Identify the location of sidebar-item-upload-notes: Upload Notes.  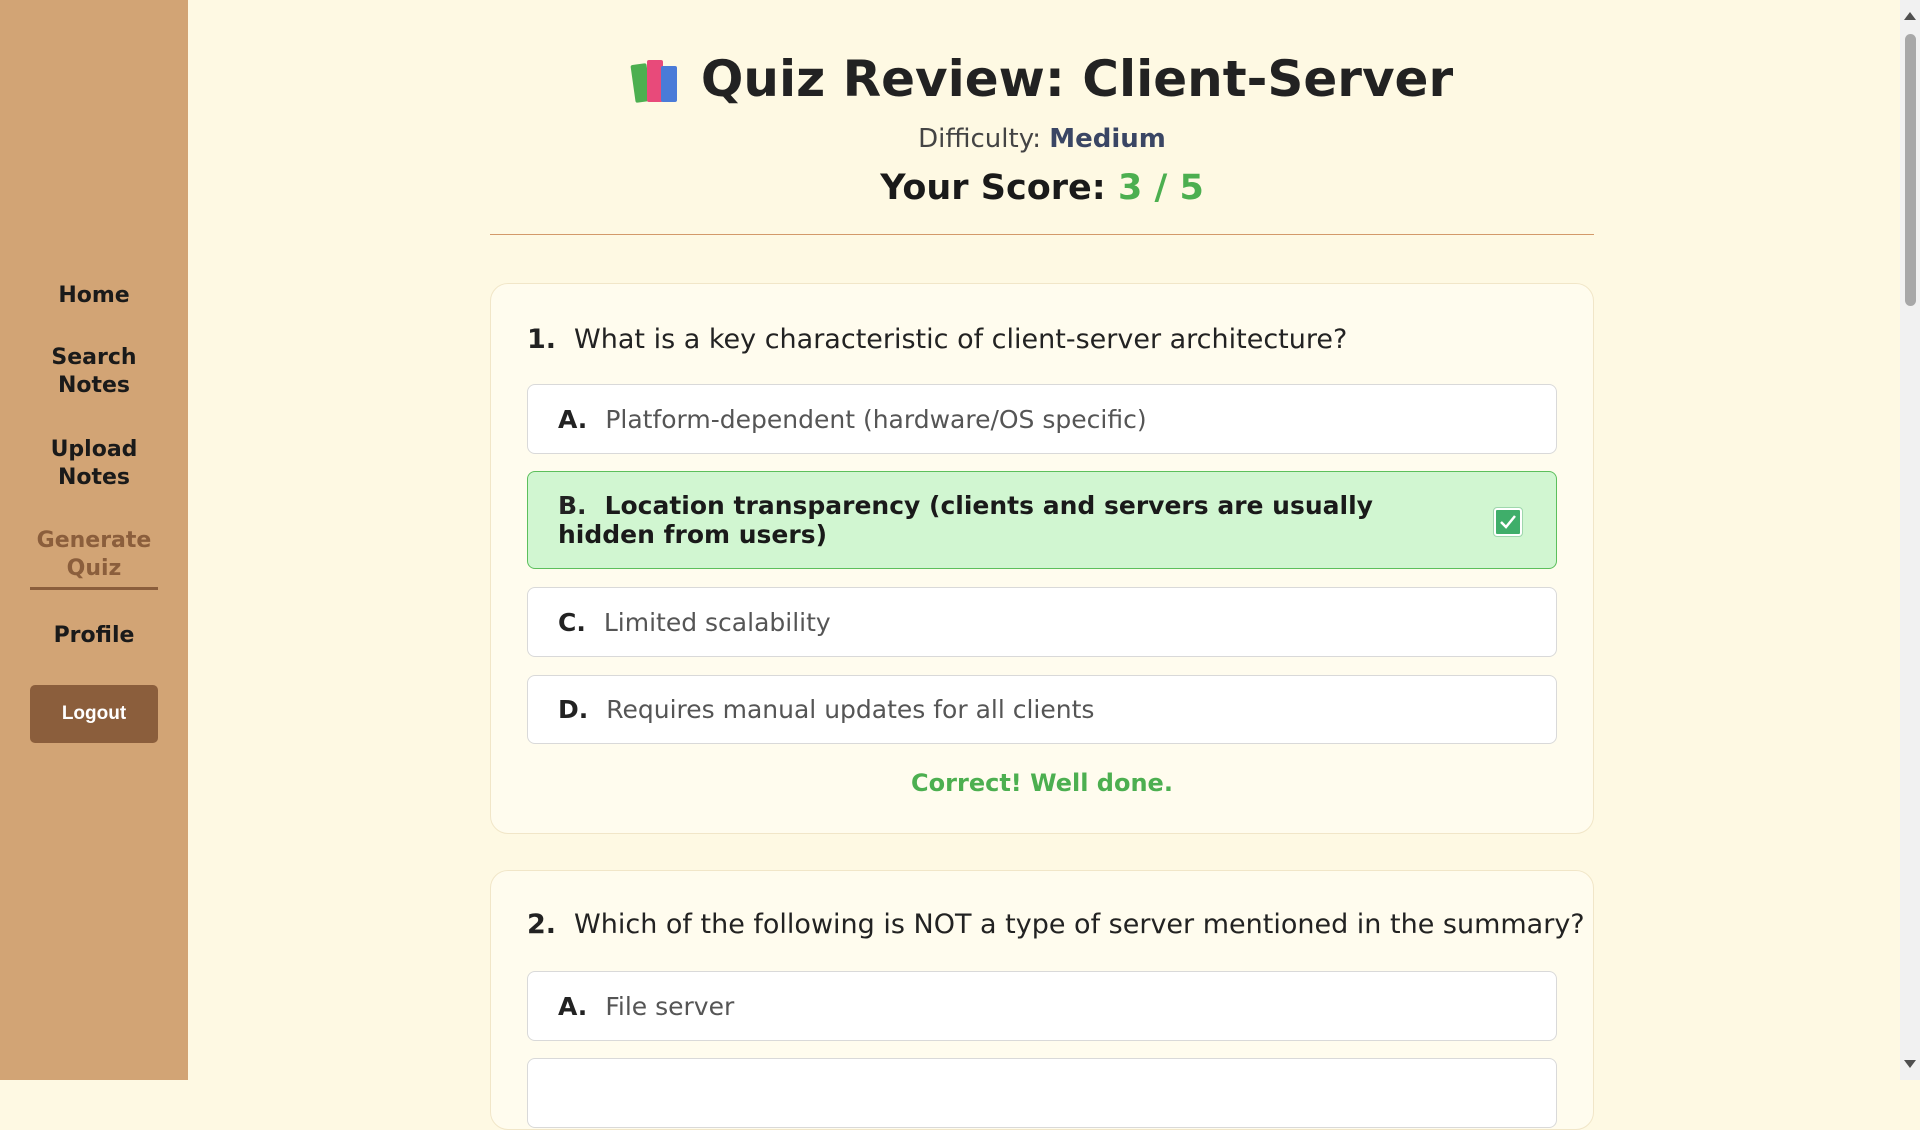
(94, 464).